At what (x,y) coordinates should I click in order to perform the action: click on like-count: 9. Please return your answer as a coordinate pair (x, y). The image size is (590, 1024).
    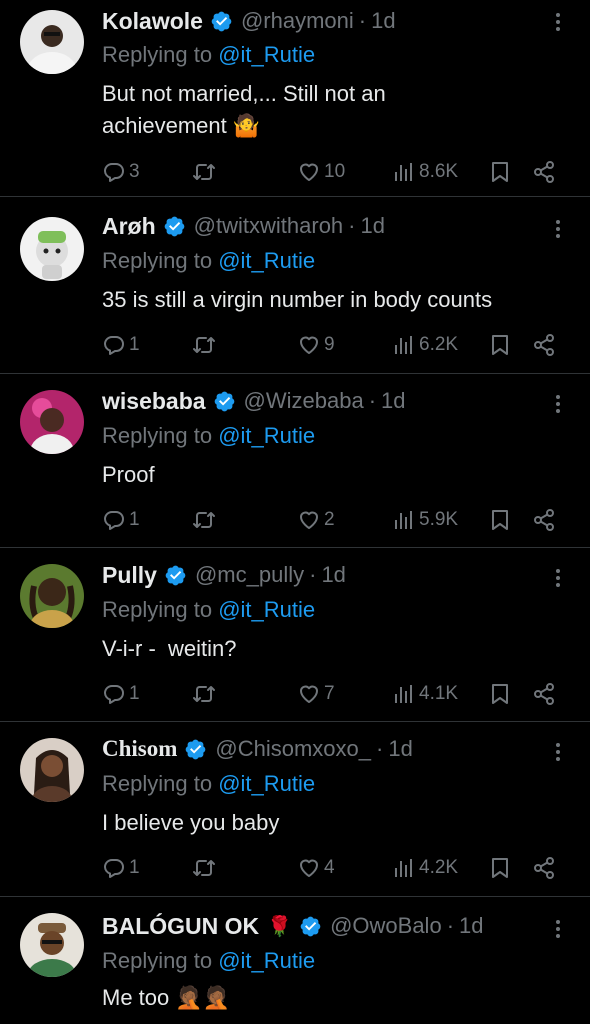
    Looking at the image, I should click on (329, 344).